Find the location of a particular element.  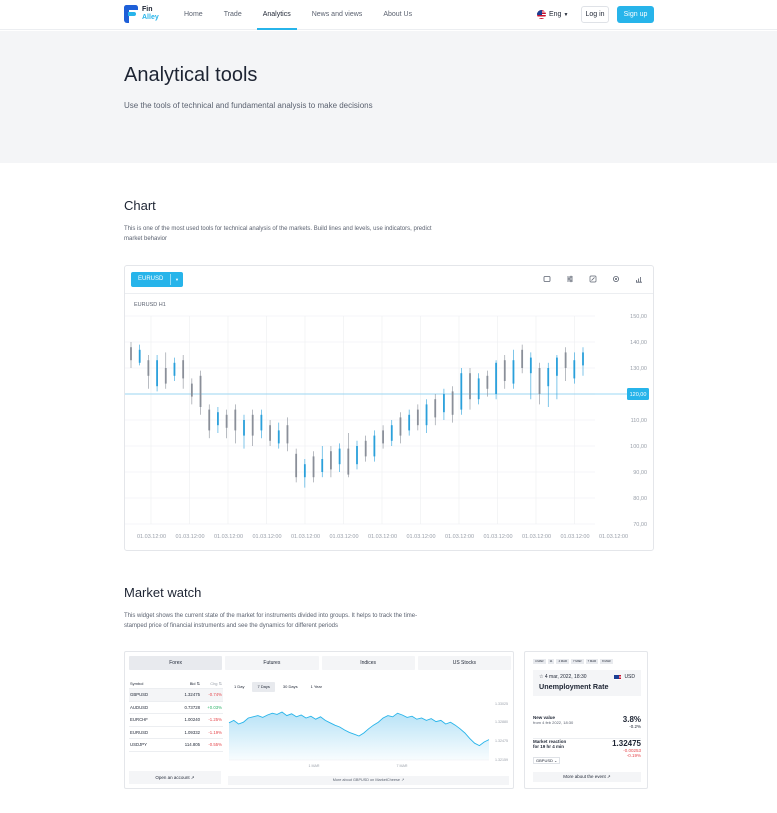

date-chip: 11 is located at coordinates (551, 661).